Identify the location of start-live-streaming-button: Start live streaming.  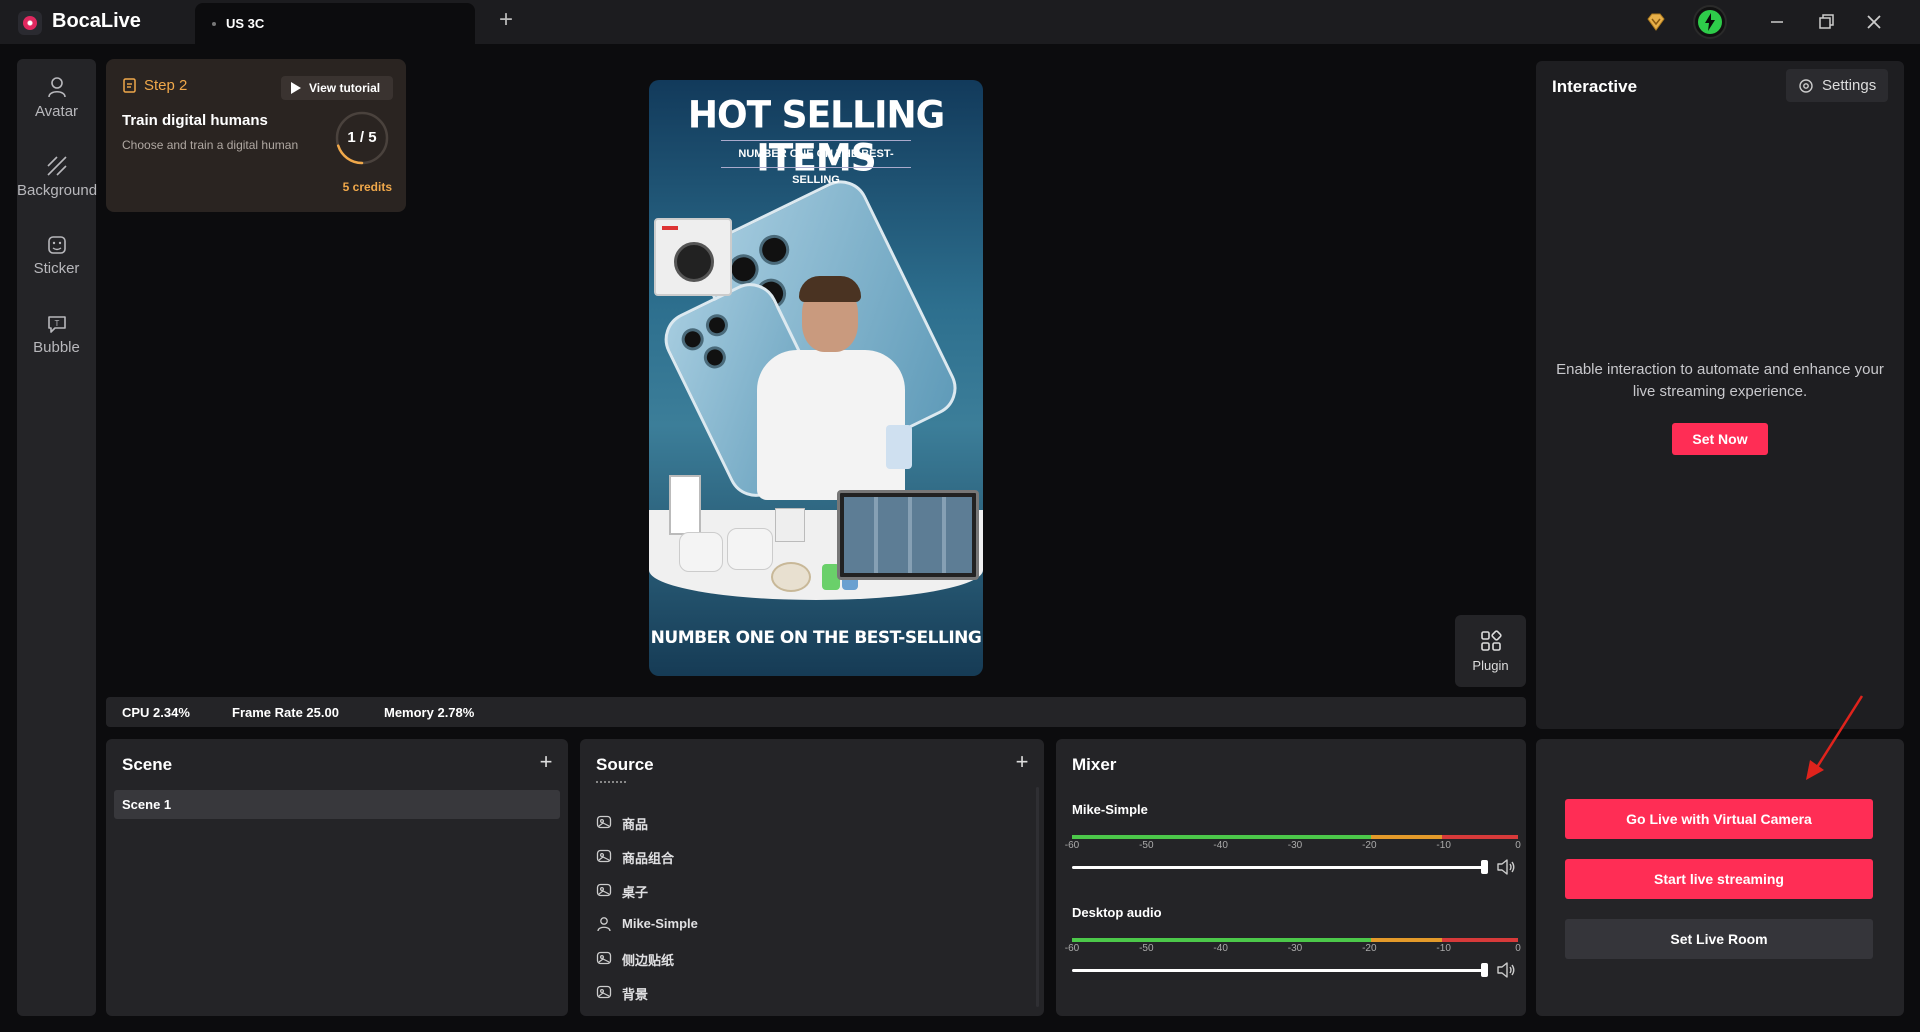
(1719, 879).